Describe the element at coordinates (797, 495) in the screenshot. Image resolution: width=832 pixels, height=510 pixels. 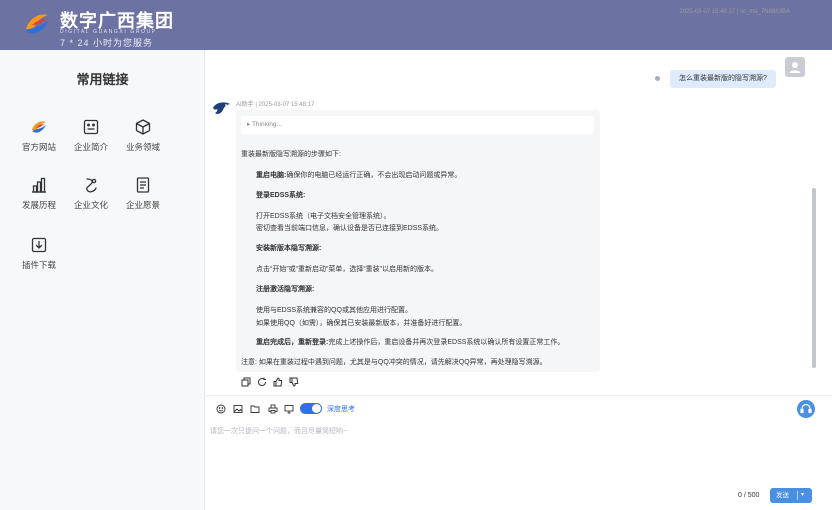
I see `send-button-divider` at that location.